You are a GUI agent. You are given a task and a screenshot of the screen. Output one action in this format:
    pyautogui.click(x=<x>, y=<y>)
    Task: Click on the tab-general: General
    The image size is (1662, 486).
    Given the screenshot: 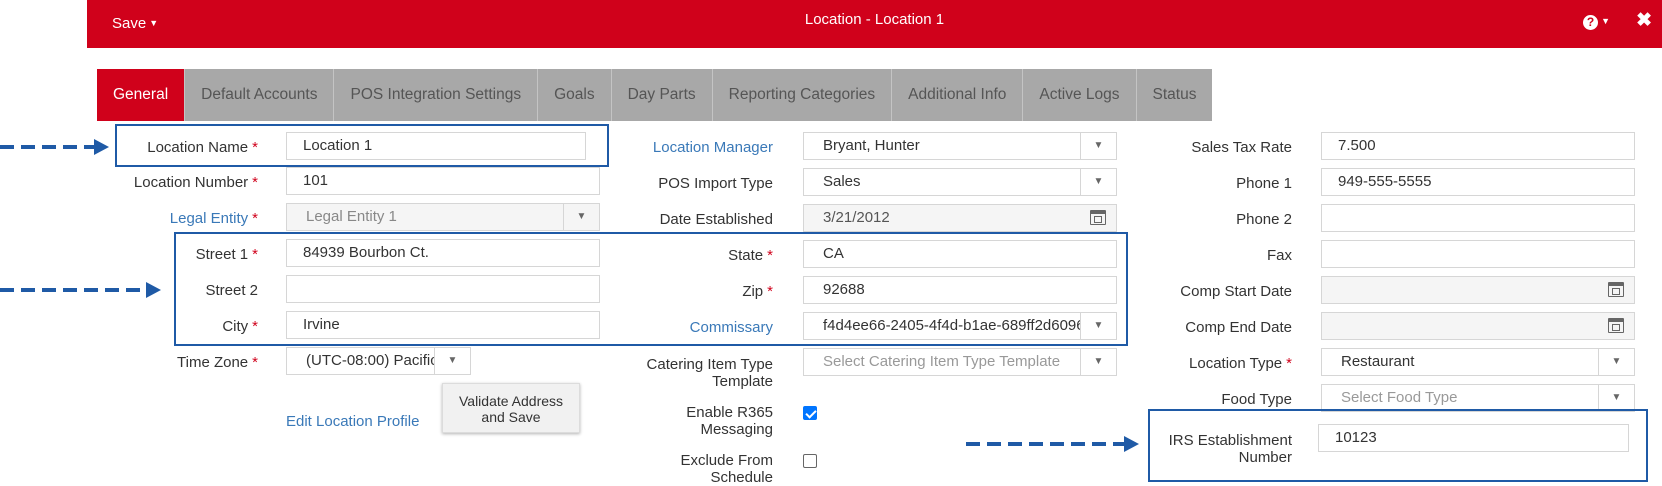 What is the action you would take?
    pyautogui.click(x=141, y=95)
    